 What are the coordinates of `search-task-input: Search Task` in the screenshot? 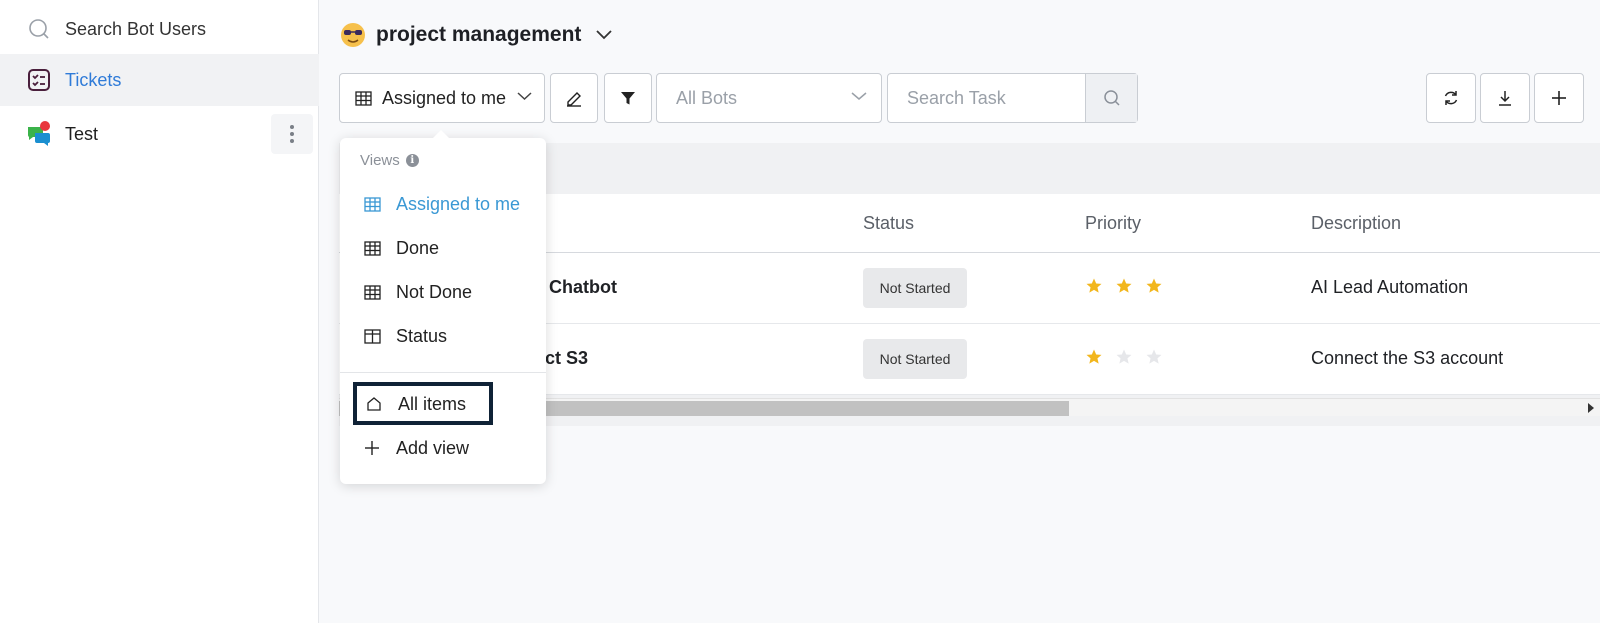 It's located at (956, 98).